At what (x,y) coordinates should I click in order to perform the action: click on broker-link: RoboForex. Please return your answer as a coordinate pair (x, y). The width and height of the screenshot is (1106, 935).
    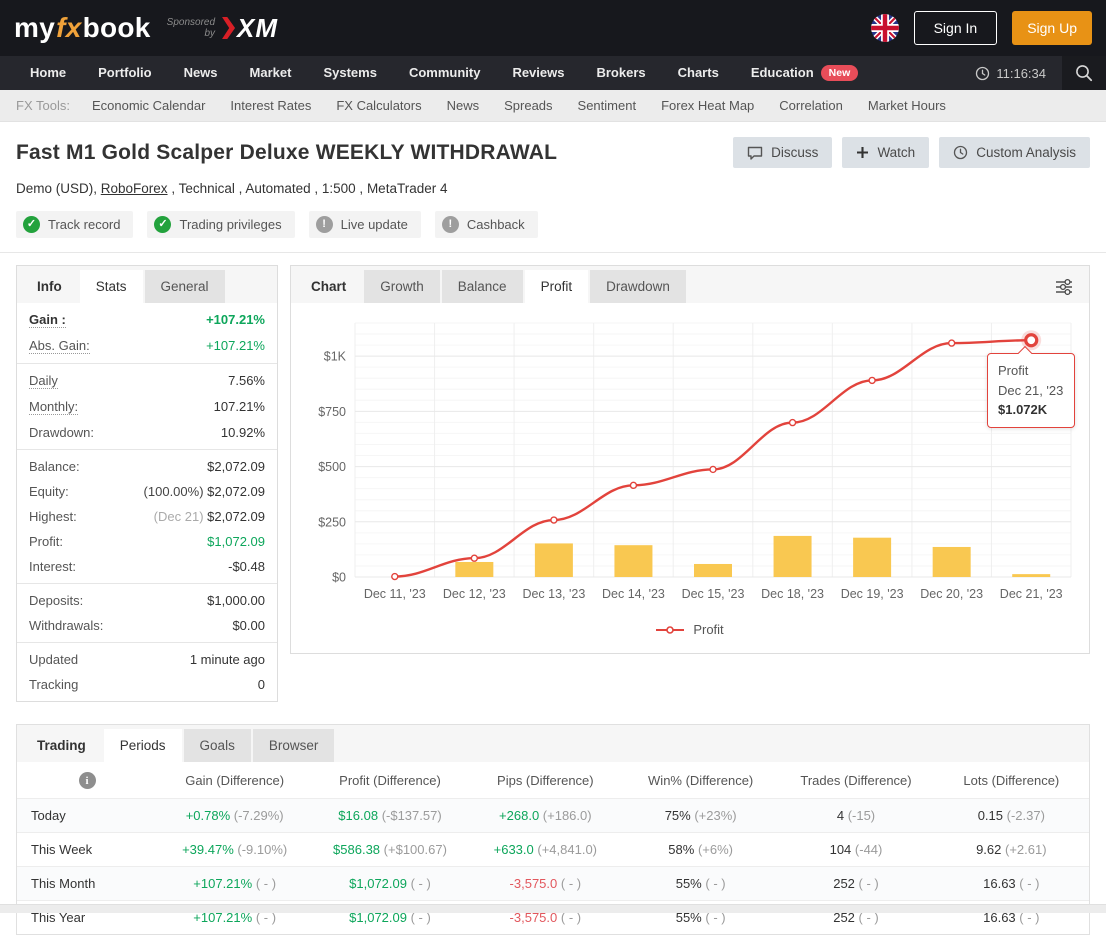
    Looking at the image, I should click on (134, 188).